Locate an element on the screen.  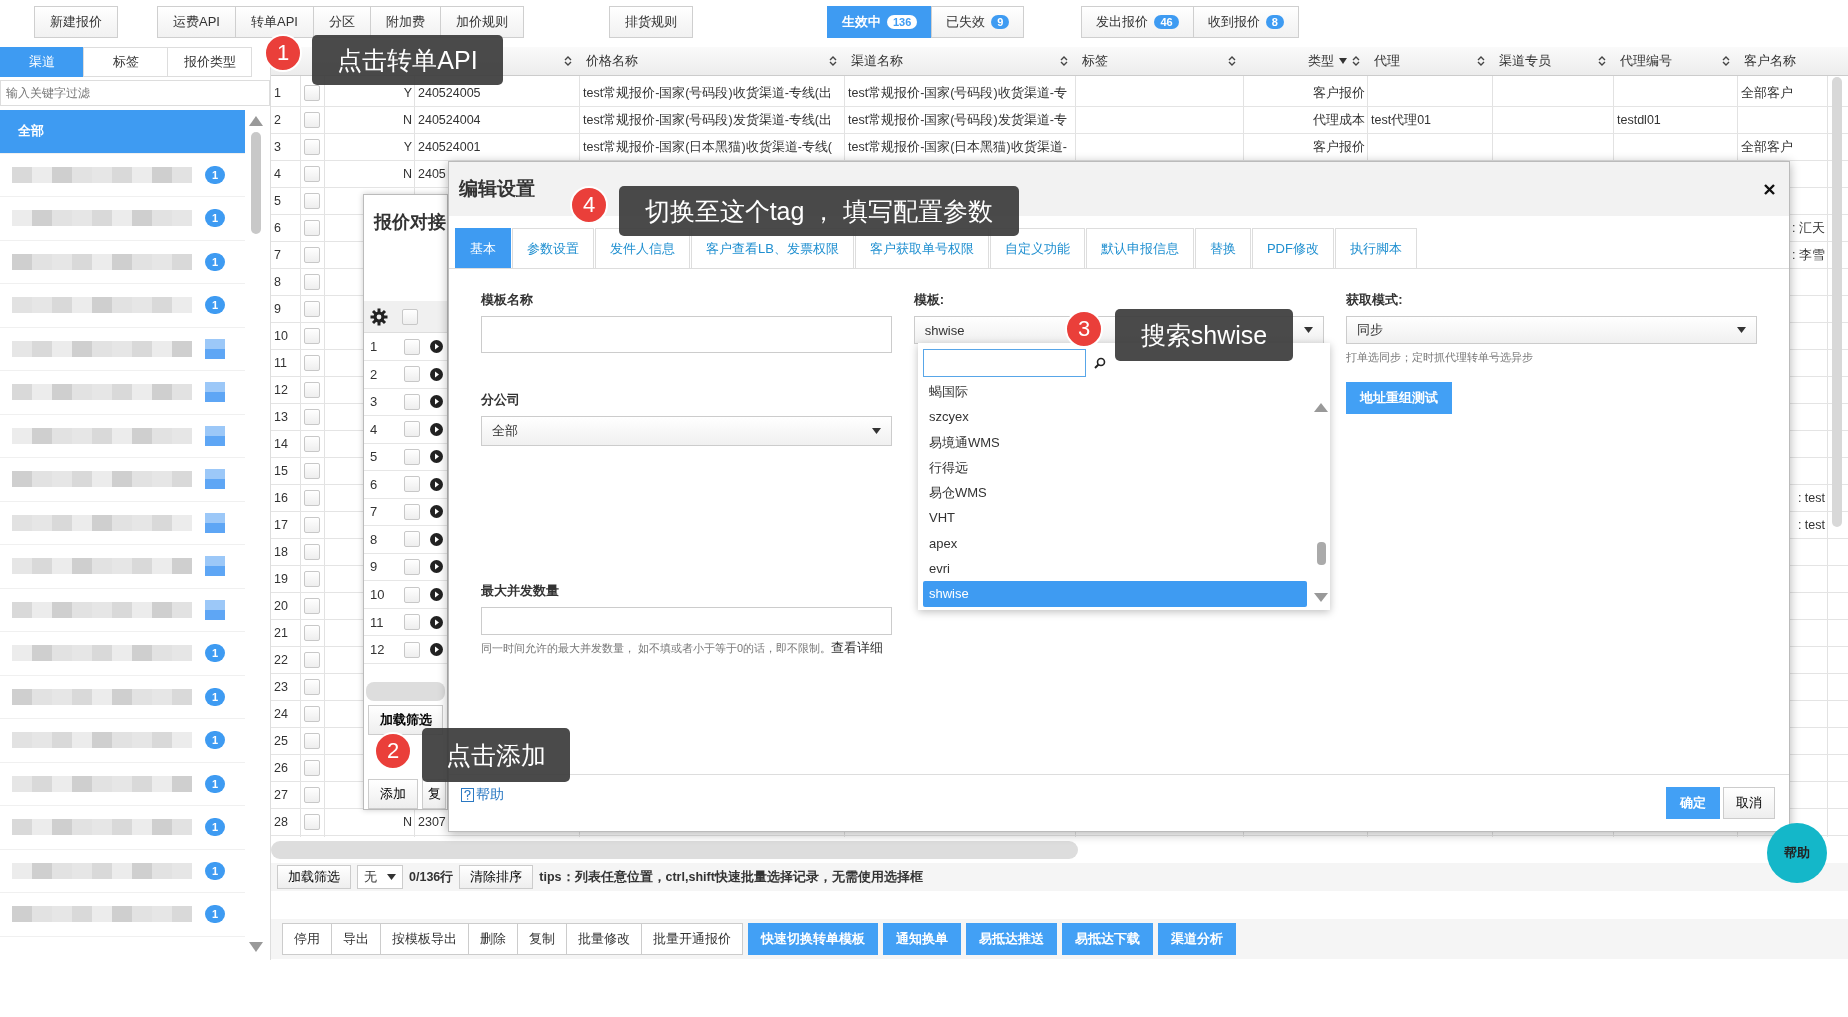
table-cell: 代理成本 is located at coordinates (1339, 120).